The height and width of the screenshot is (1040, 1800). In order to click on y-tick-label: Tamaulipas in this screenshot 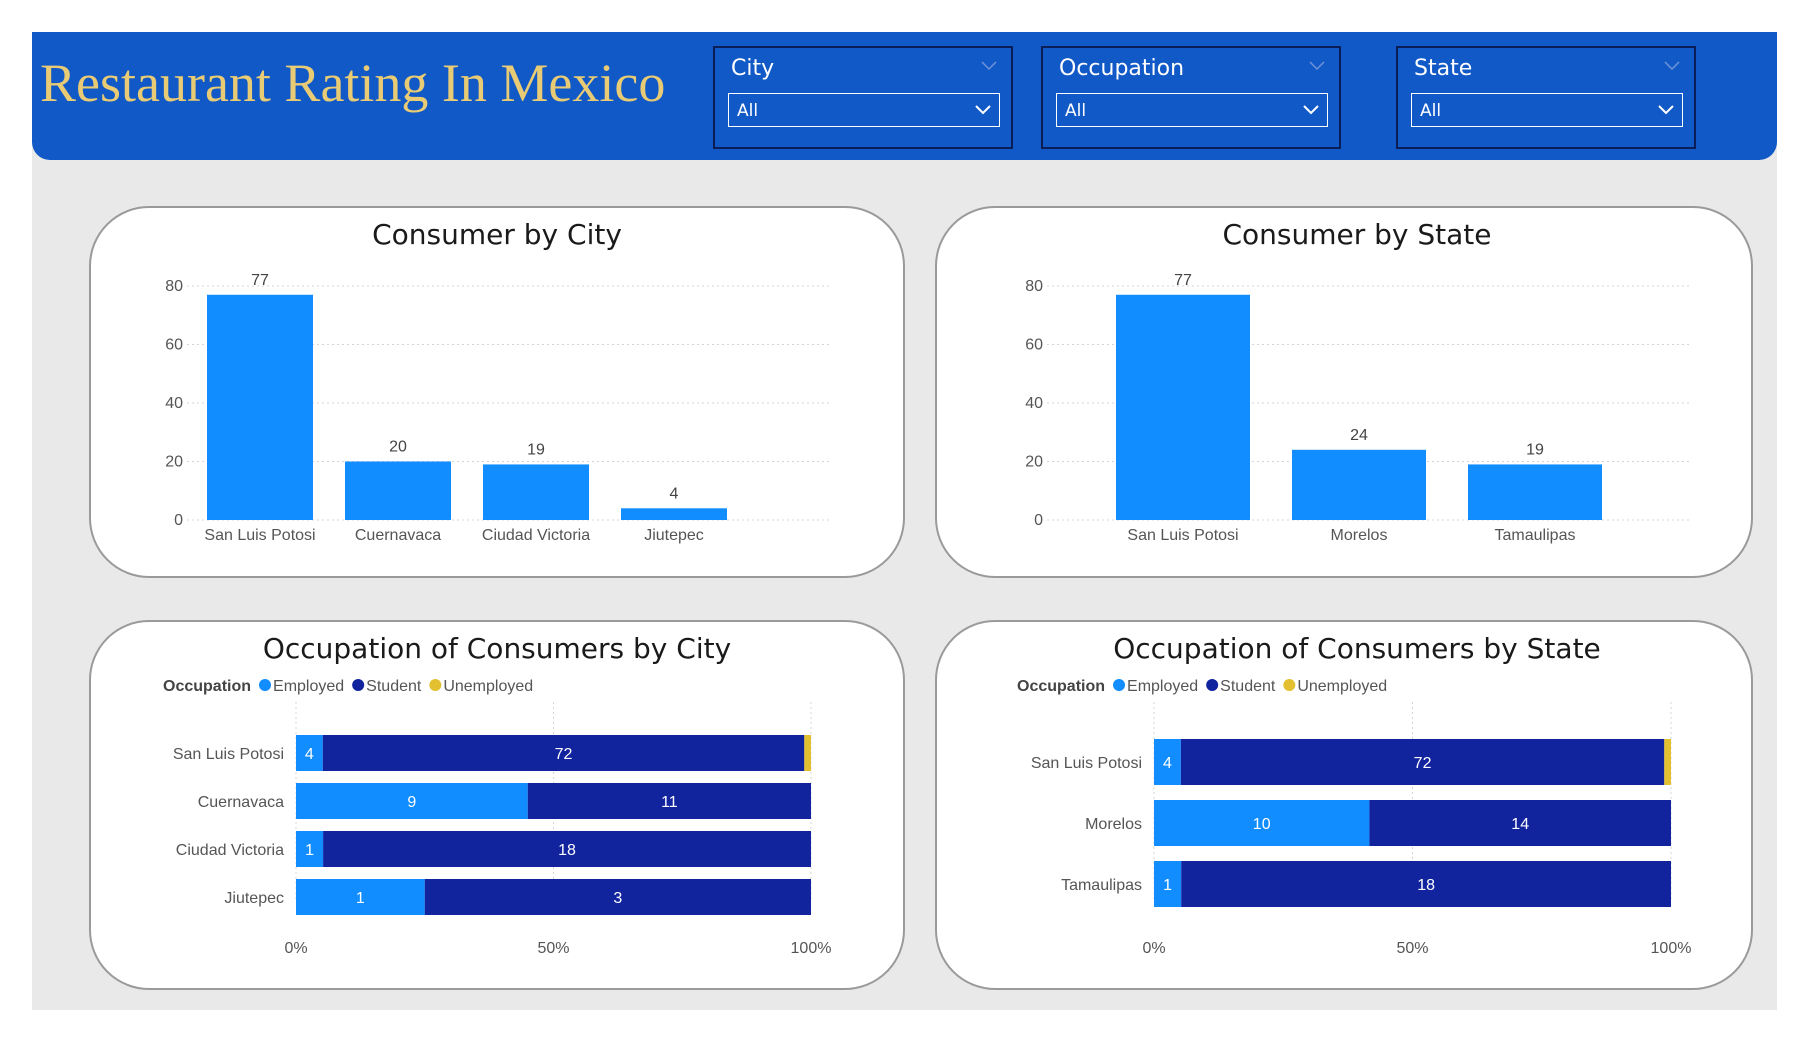, I will do `click(1101, 885)`.